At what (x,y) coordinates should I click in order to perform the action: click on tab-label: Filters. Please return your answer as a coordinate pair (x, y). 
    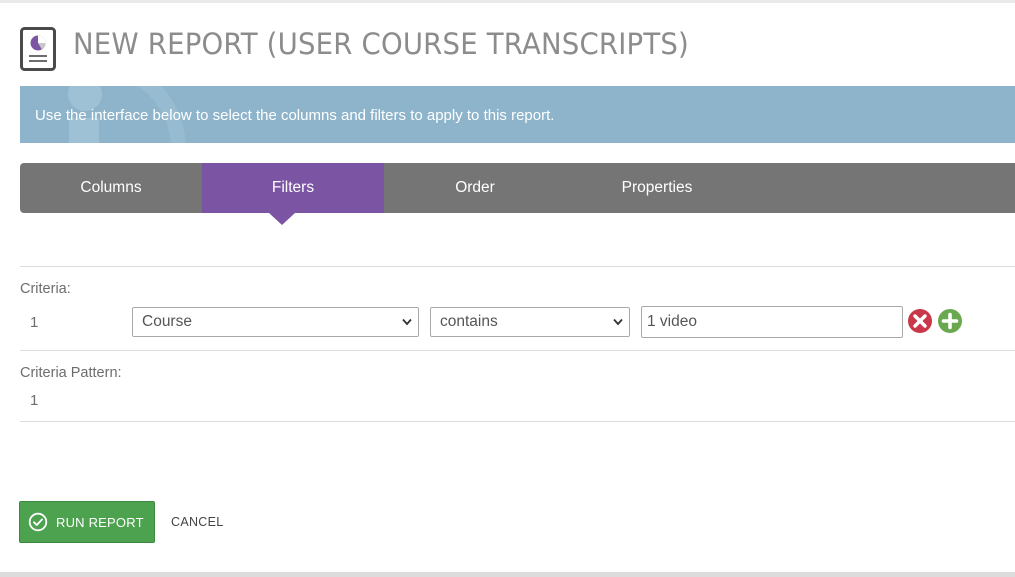
    Looking at the image, I should click on (293, 187).